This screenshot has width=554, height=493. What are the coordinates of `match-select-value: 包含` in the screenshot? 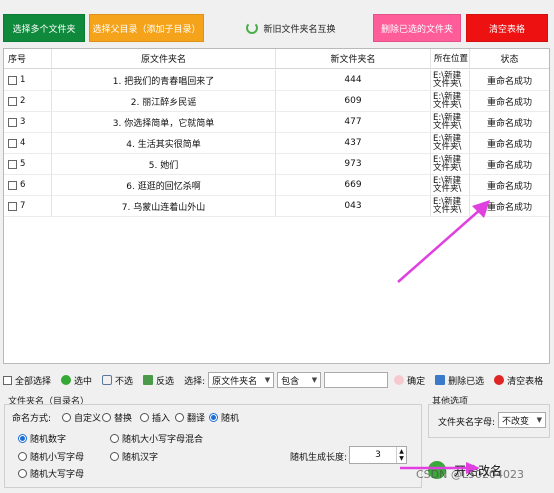 It's located at (290, 381).